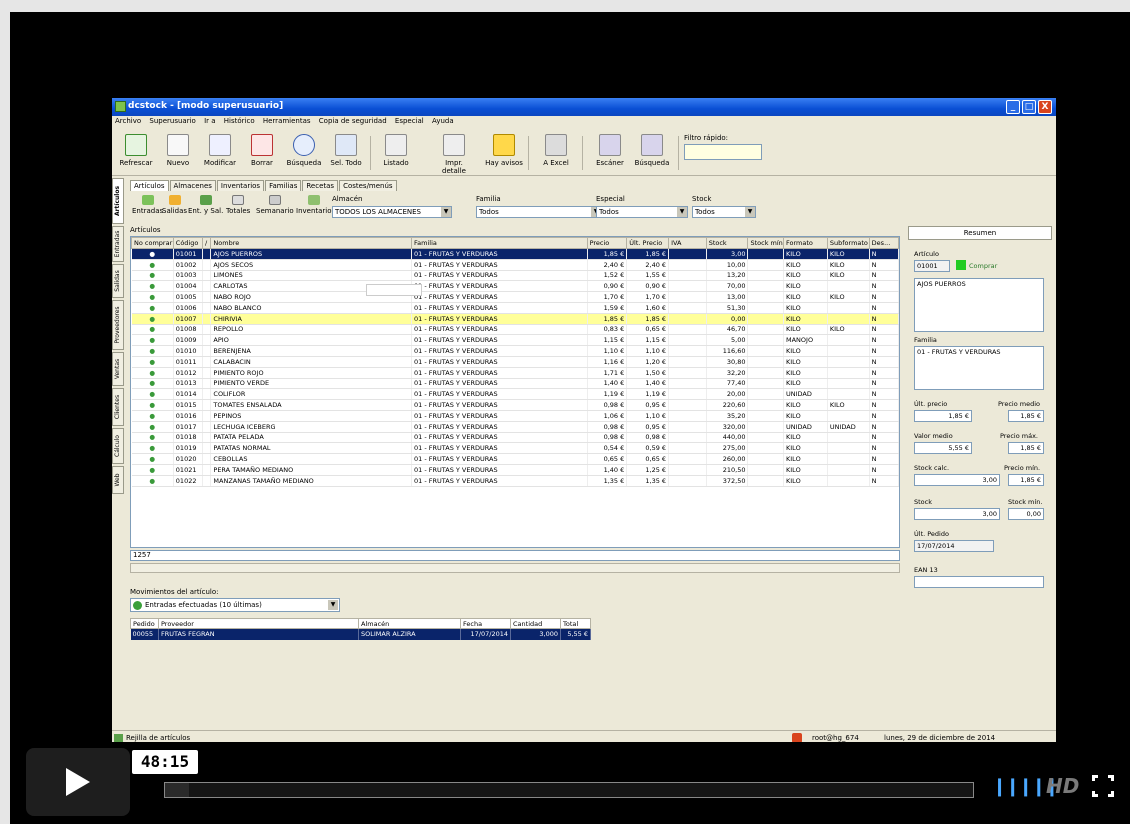 This screenshot has height=824, width=1130. Describe the element at coordinates (192, 185) in the screenshot. I see `tab-almacenes: Almacenes` at that location.